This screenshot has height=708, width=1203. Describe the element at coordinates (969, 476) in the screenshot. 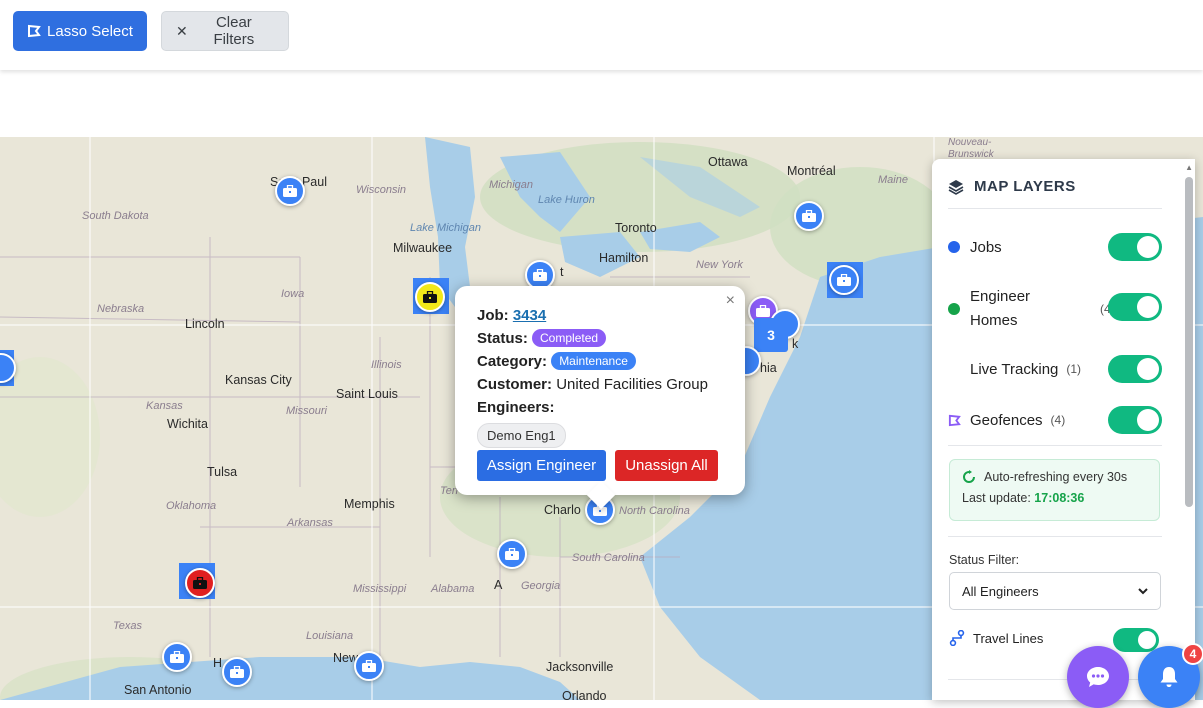

I see `refresh-icon` at that location.